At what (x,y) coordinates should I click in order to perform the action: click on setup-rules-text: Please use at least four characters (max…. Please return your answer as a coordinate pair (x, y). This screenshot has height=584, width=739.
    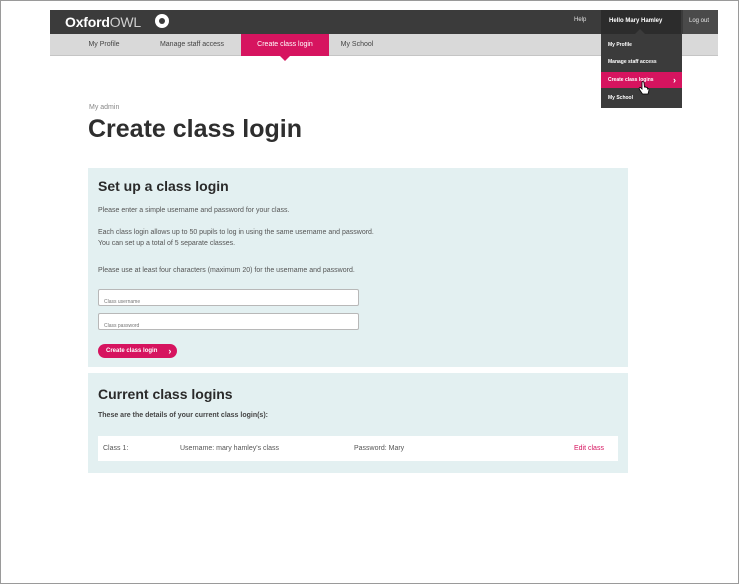
    Looking at the image, I should click on (226, 270).